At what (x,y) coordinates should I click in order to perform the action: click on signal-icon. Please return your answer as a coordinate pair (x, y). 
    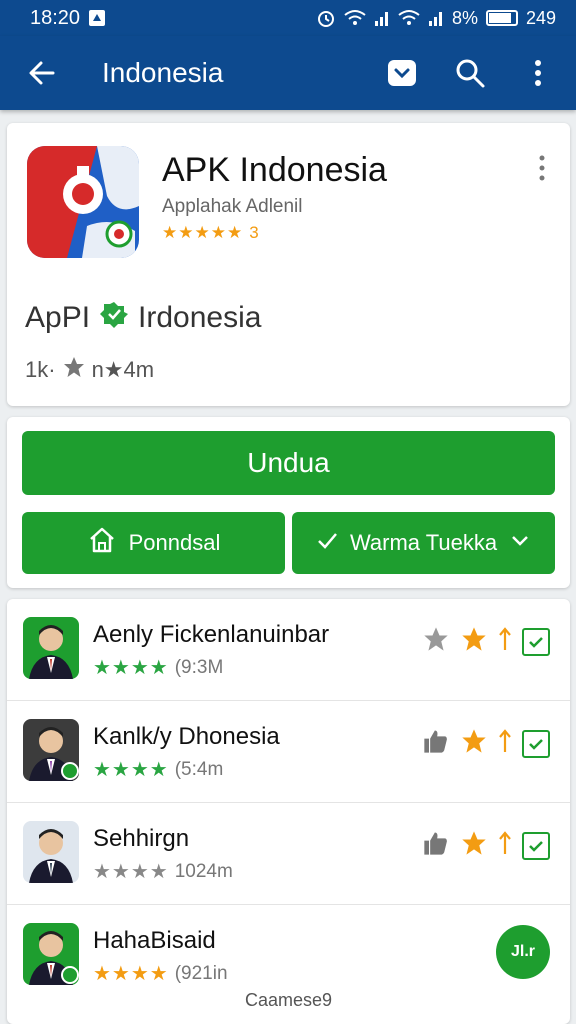
    Looking at the image, I should click on (382, 18).